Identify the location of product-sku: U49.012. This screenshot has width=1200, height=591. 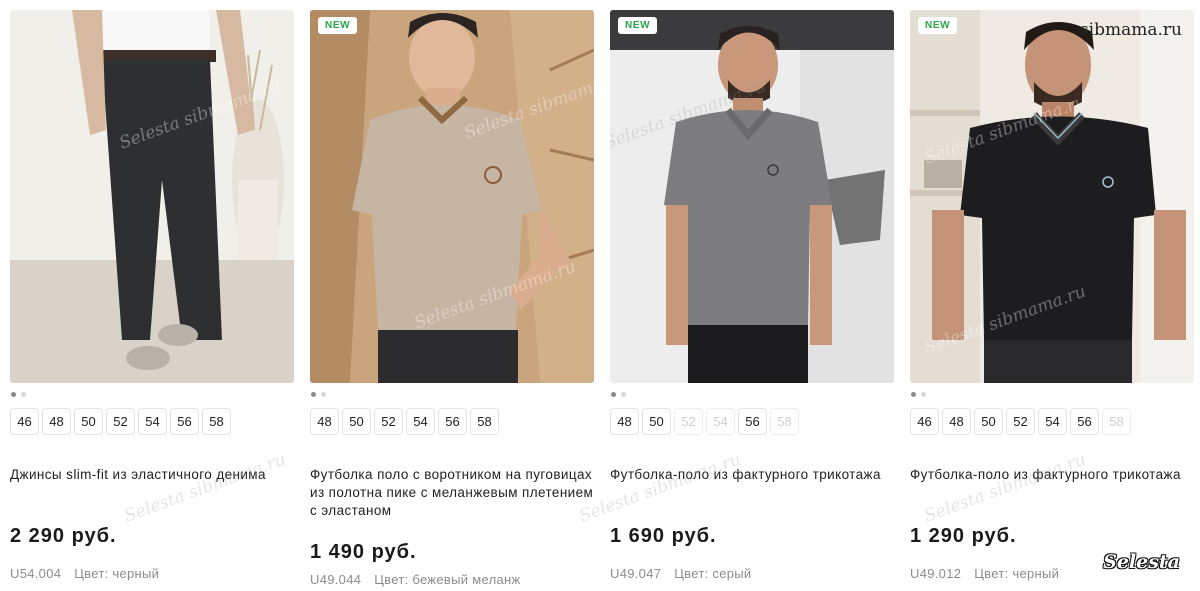
(936, 573).